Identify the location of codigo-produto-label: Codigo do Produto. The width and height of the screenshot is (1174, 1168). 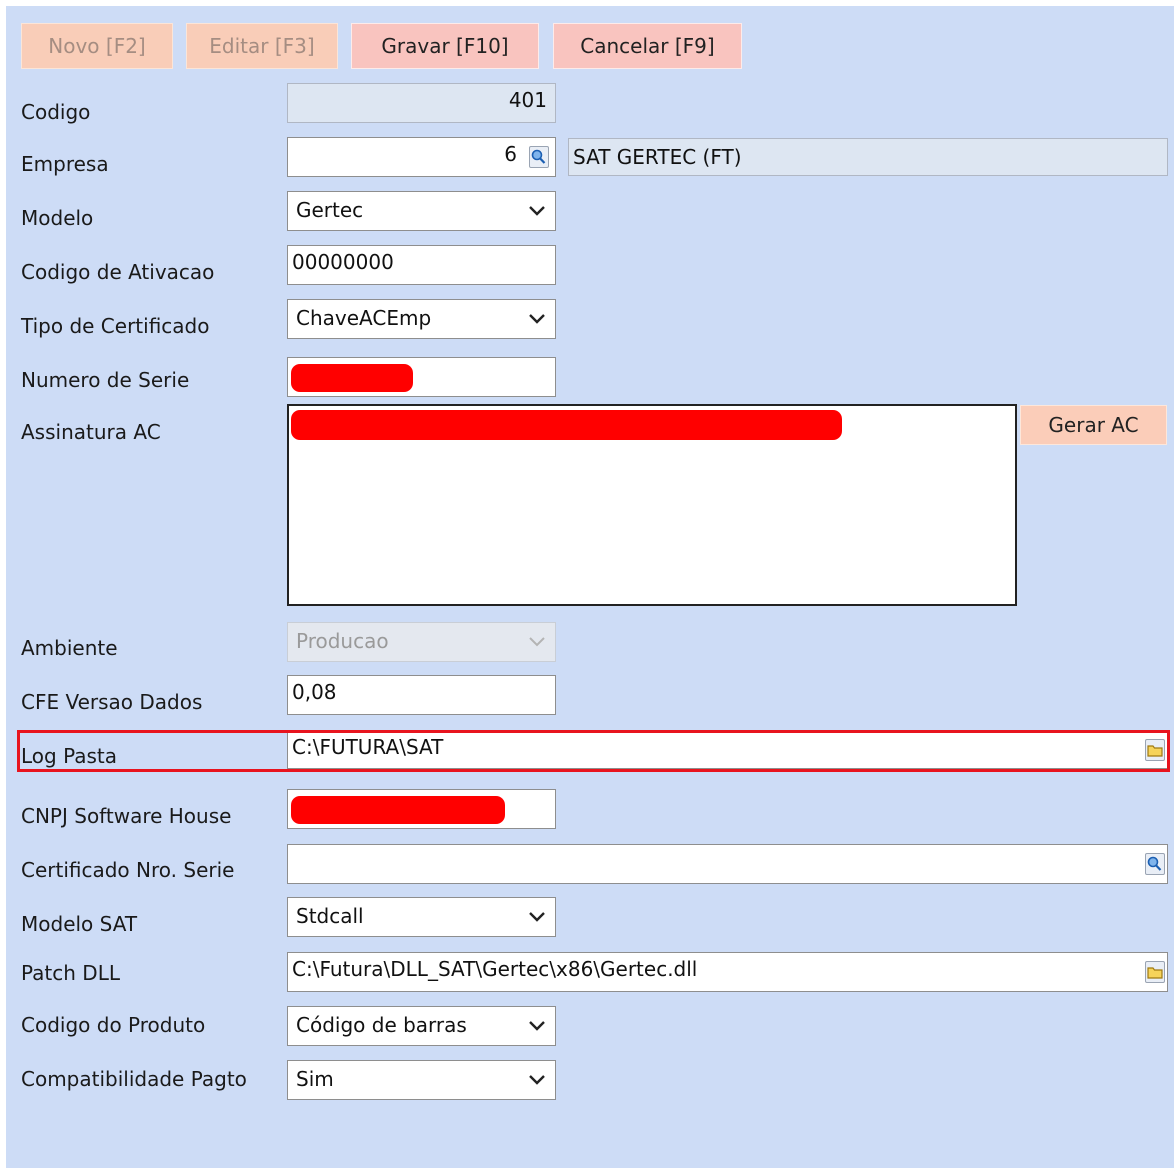
(113, 1025).